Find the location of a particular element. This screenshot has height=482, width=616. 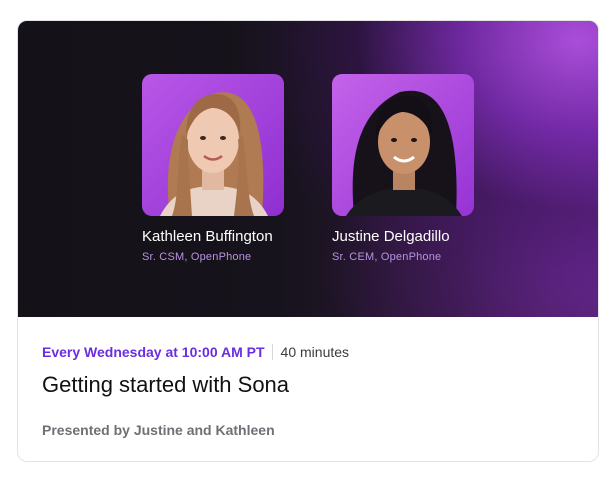

presenter-name: Kathleen Buffington is located at coordinates (207, 236).